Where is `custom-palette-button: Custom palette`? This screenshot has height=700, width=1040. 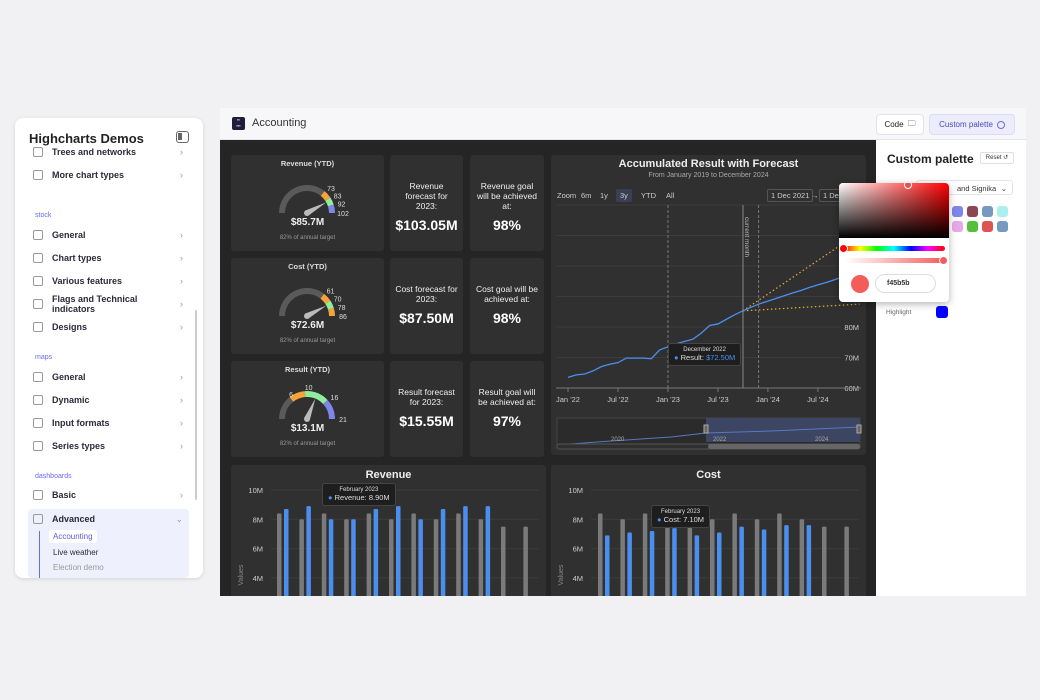 custom-palette-button: Custom palette is located at coordinates (972, 124).